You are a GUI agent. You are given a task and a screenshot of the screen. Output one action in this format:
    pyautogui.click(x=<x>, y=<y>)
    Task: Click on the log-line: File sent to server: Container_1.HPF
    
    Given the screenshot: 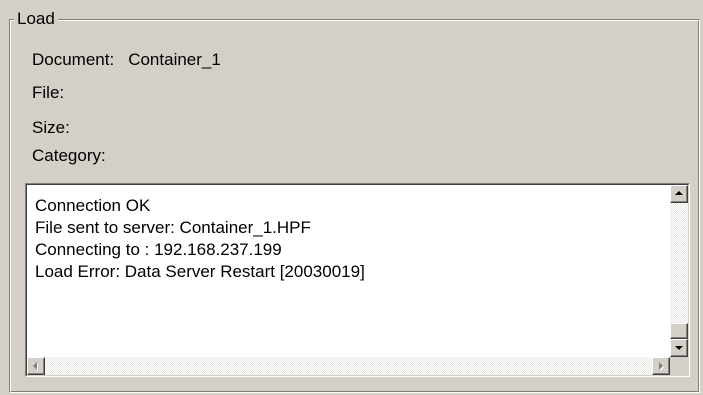 What is the action you would take?
    pyautogui.click(x=173, y=227)
    